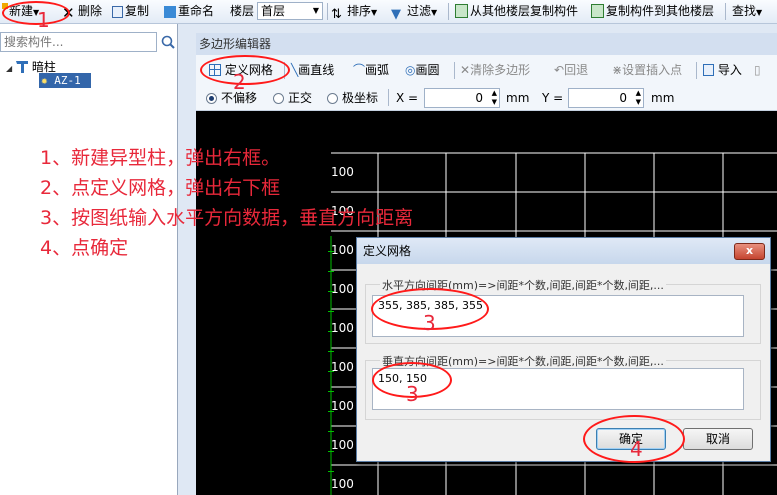 This screenshot has height=495, width=777. I want to click on annotation-step-1: 1、新建异型柱，弹出右框。, so click(160, 158).